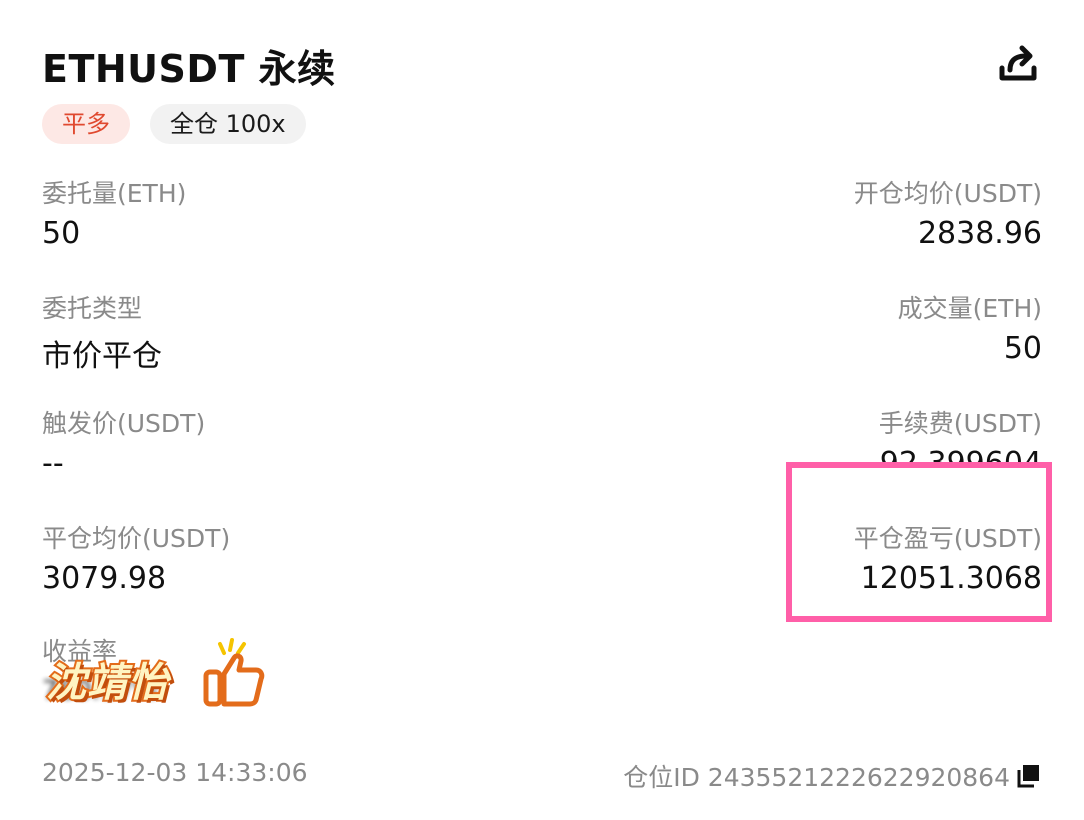  Describe the element at coordinates (951, 578) in the screenshot. I see `close-pnl-value: 12051.3068` at that location.